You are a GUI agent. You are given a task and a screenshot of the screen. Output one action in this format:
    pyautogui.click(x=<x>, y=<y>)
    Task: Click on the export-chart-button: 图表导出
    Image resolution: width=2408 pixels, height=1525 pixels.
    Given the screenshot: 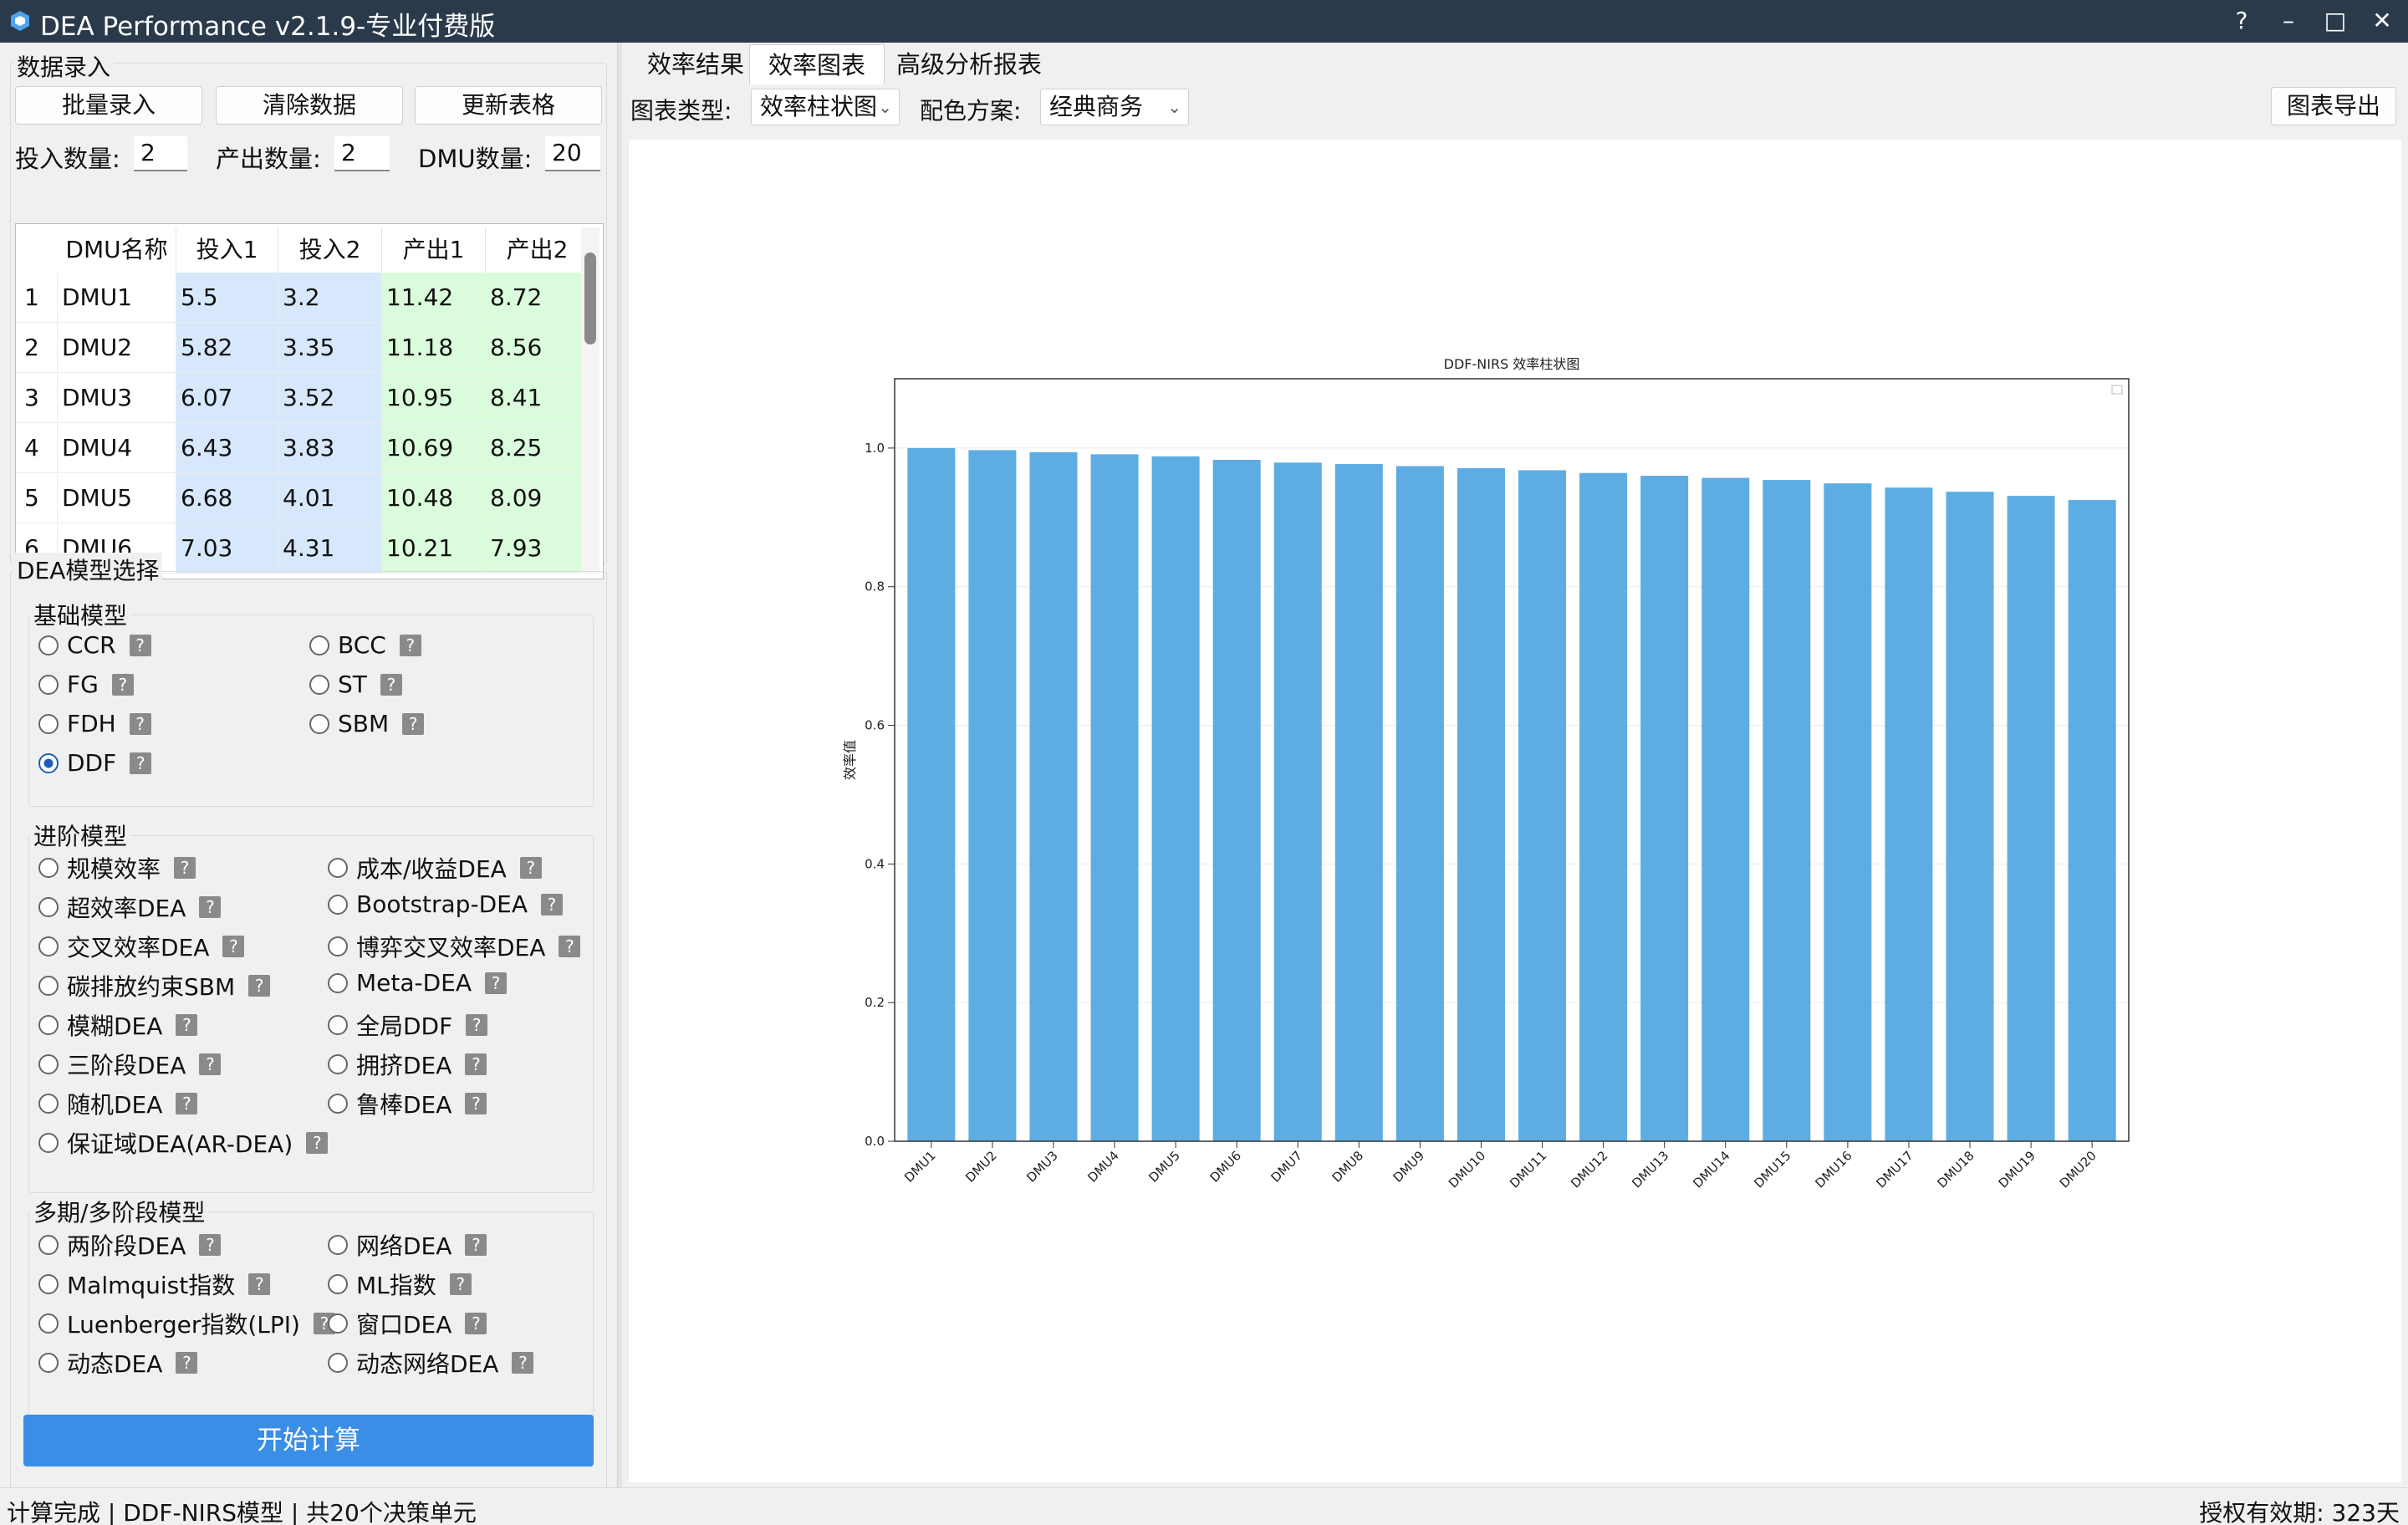 What is the action you would take?
    pyautogui.click(x=2334, y=106)
    